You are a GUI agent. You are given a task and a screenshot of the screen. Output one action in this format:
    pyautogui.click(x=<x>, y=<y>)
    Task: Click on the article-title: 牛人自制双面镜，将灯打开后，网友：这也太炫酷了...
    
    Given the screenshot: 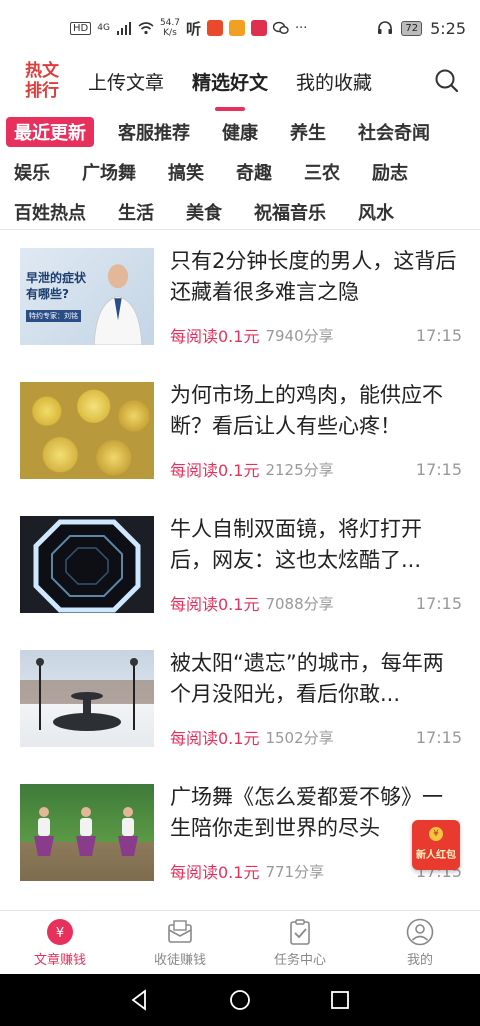 What is the action you would take?
    pyautogui.click(x=315, y=545)
    